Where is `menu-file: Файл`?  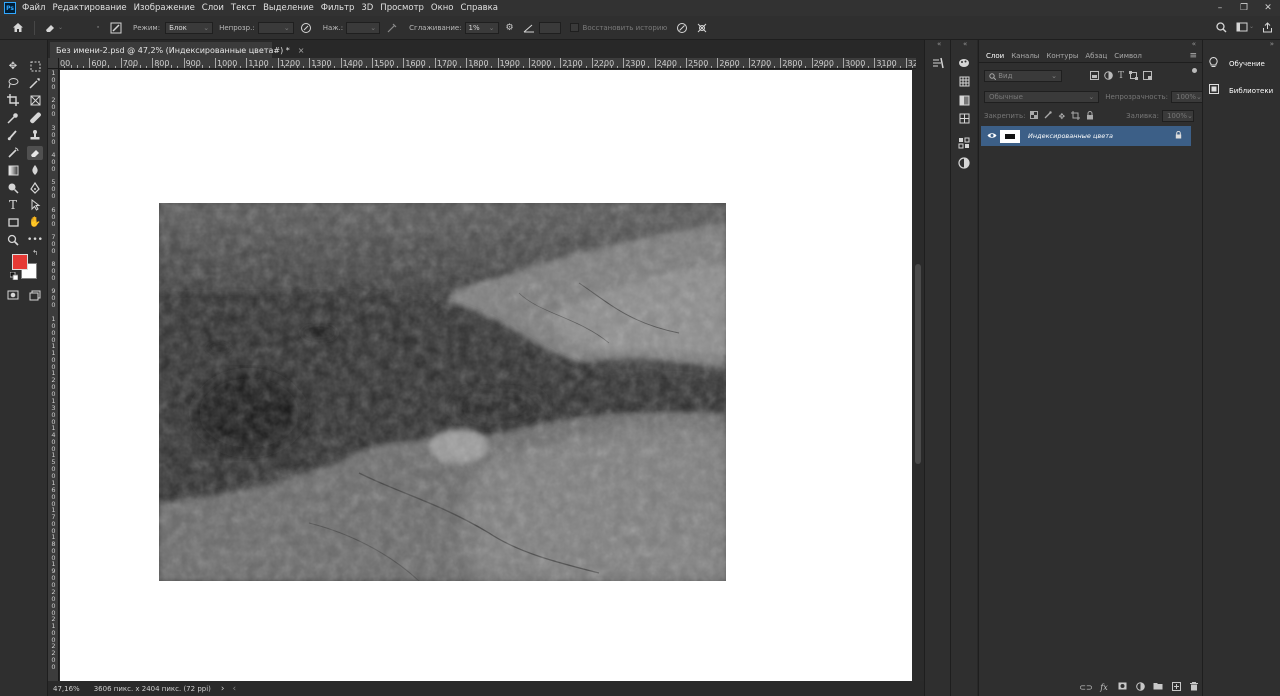
menu-file: Файл is located at coordinates (33, 8).